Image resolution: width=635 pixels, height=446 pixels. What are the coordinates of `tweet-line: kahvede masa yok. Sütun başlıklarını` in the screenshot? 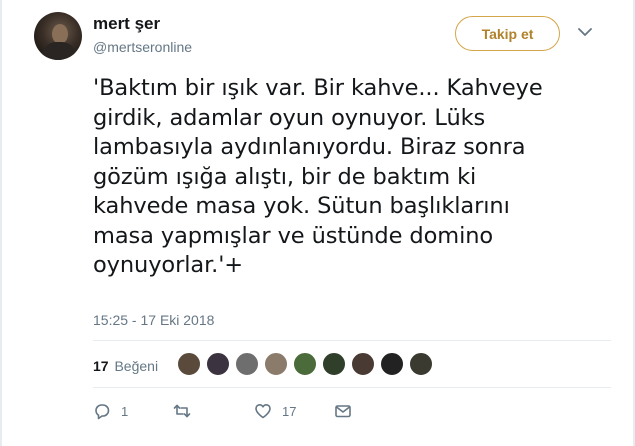 It's located at (301, 206).